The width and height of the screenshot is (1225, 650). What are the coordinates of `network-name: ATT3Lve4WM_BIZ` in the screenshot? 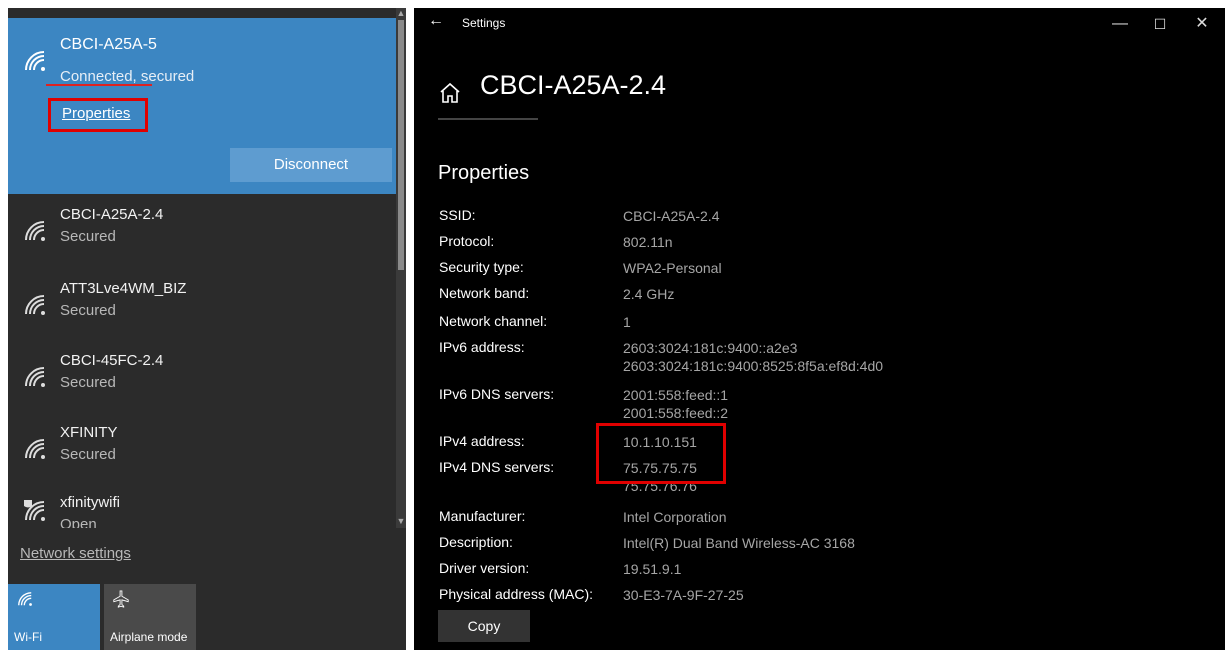 It's located at (123, 288).